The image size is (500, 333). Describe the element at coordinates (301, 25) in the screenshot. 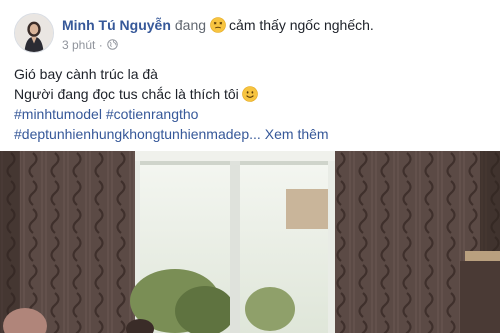

I see `feeling-text: cảm thấy ngốc nghếch.` at that location.